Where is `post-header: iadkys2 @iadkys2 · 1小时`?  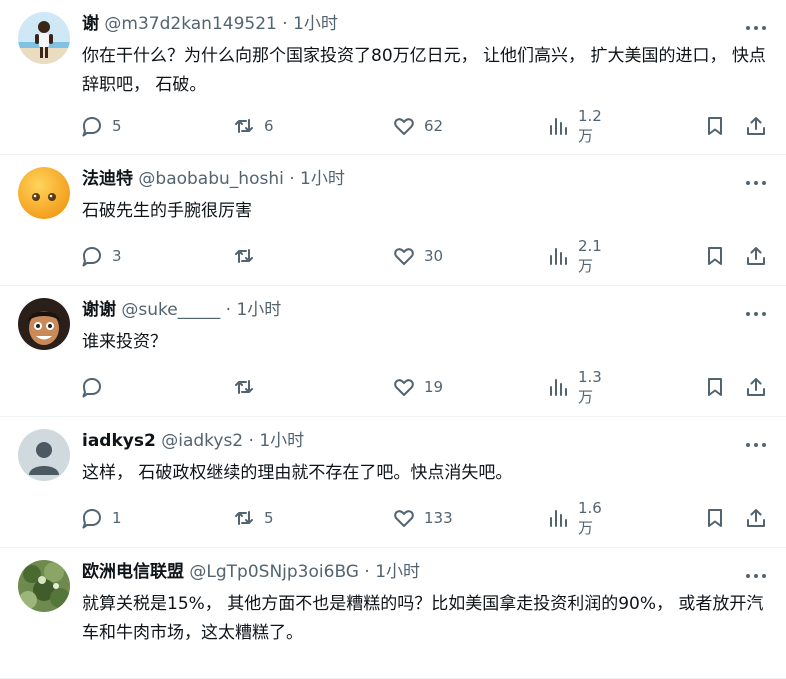 post-header: iadkys2 @iadkys2 · 1小时 is located at coordinates (193, 441).